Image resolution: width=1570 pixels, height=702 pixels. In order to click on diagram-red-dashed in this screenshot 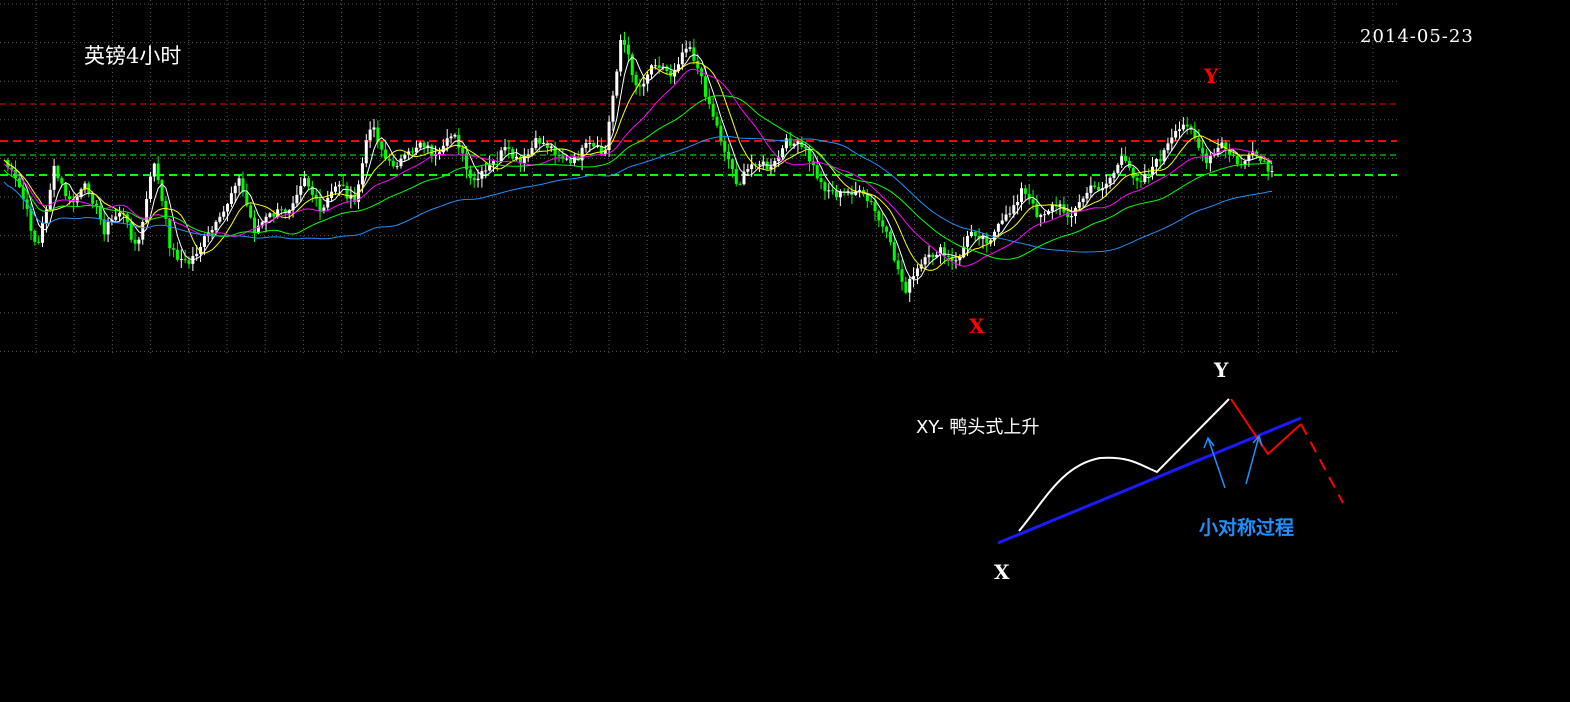, I will do `click(1322, 463)`.